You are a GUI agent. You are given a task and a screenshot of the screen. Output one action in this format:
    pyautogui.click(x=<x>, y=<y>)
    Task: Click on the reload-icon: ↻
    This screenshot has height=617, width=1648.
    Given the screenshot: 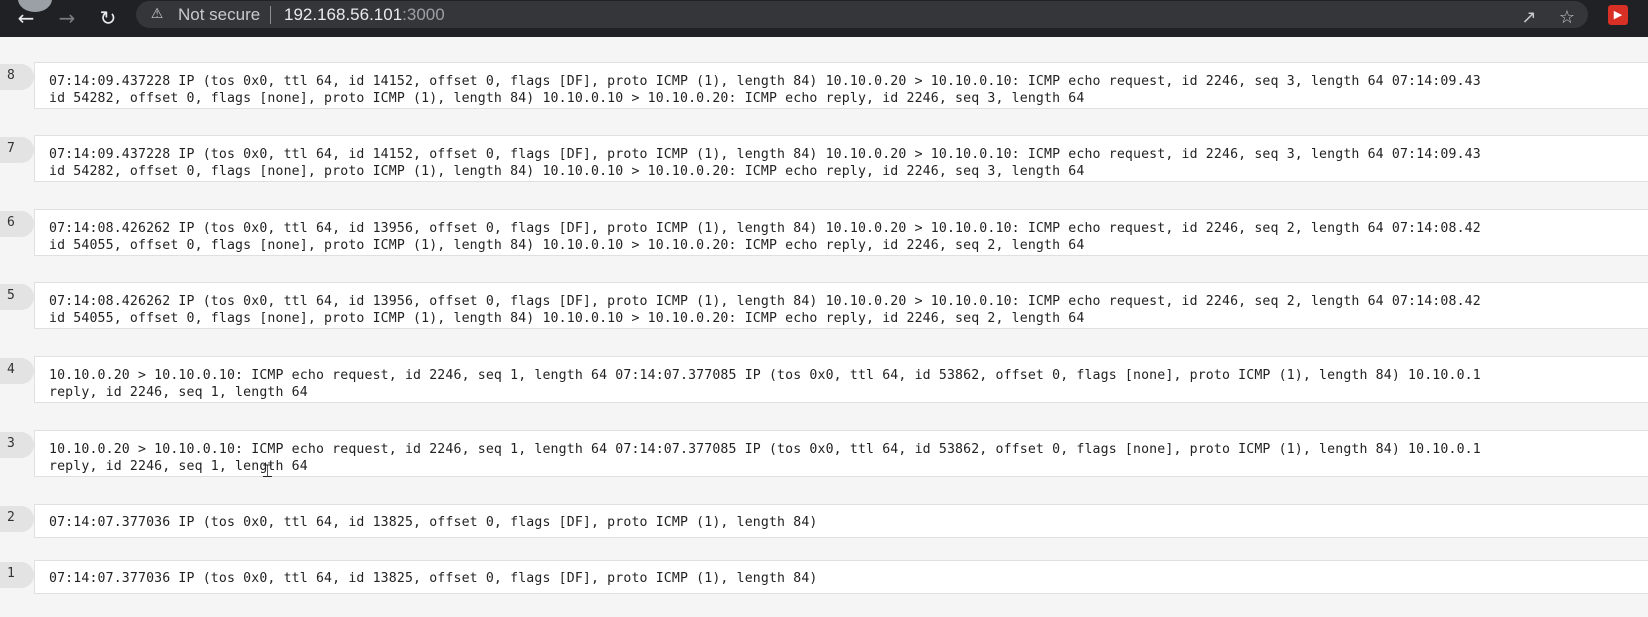 What is the action you would take?
    pyautogui.click(x=108, y=18)
    